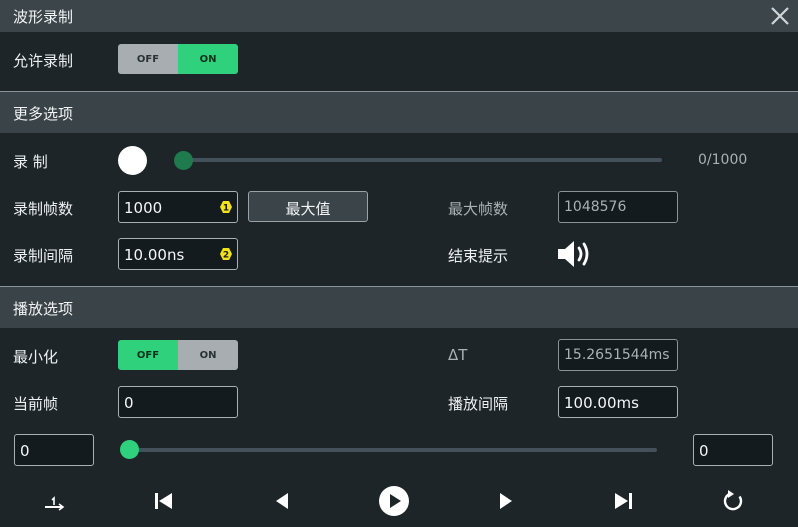  I want to click on range-start-input: 0, so click(54, 450).